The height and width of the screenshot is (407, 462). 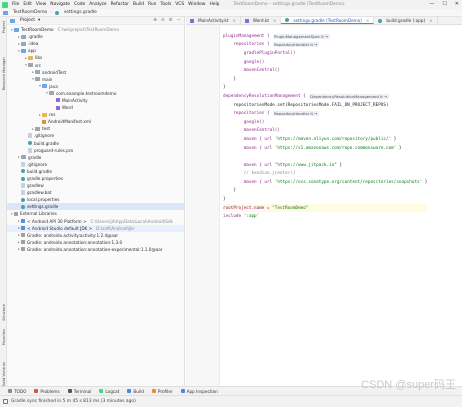 What do you see at coordinates (95, 128) in the screenshot?
I see `tree-item-test: ▸ test` at bounding box center [95, 128].